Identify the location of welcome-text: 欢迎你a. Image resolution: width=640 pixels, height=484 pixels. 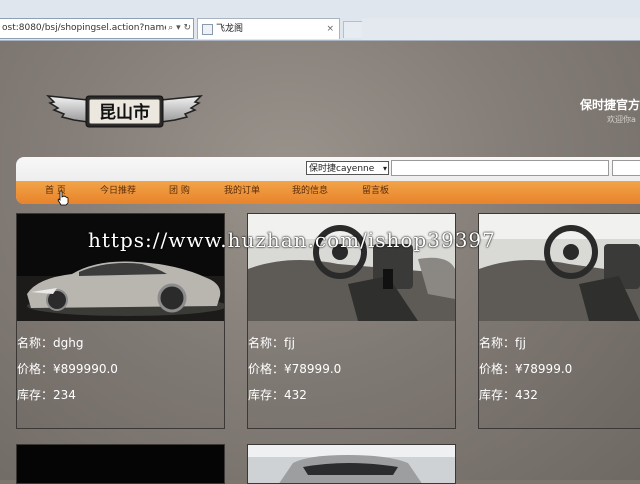
(621, 119).